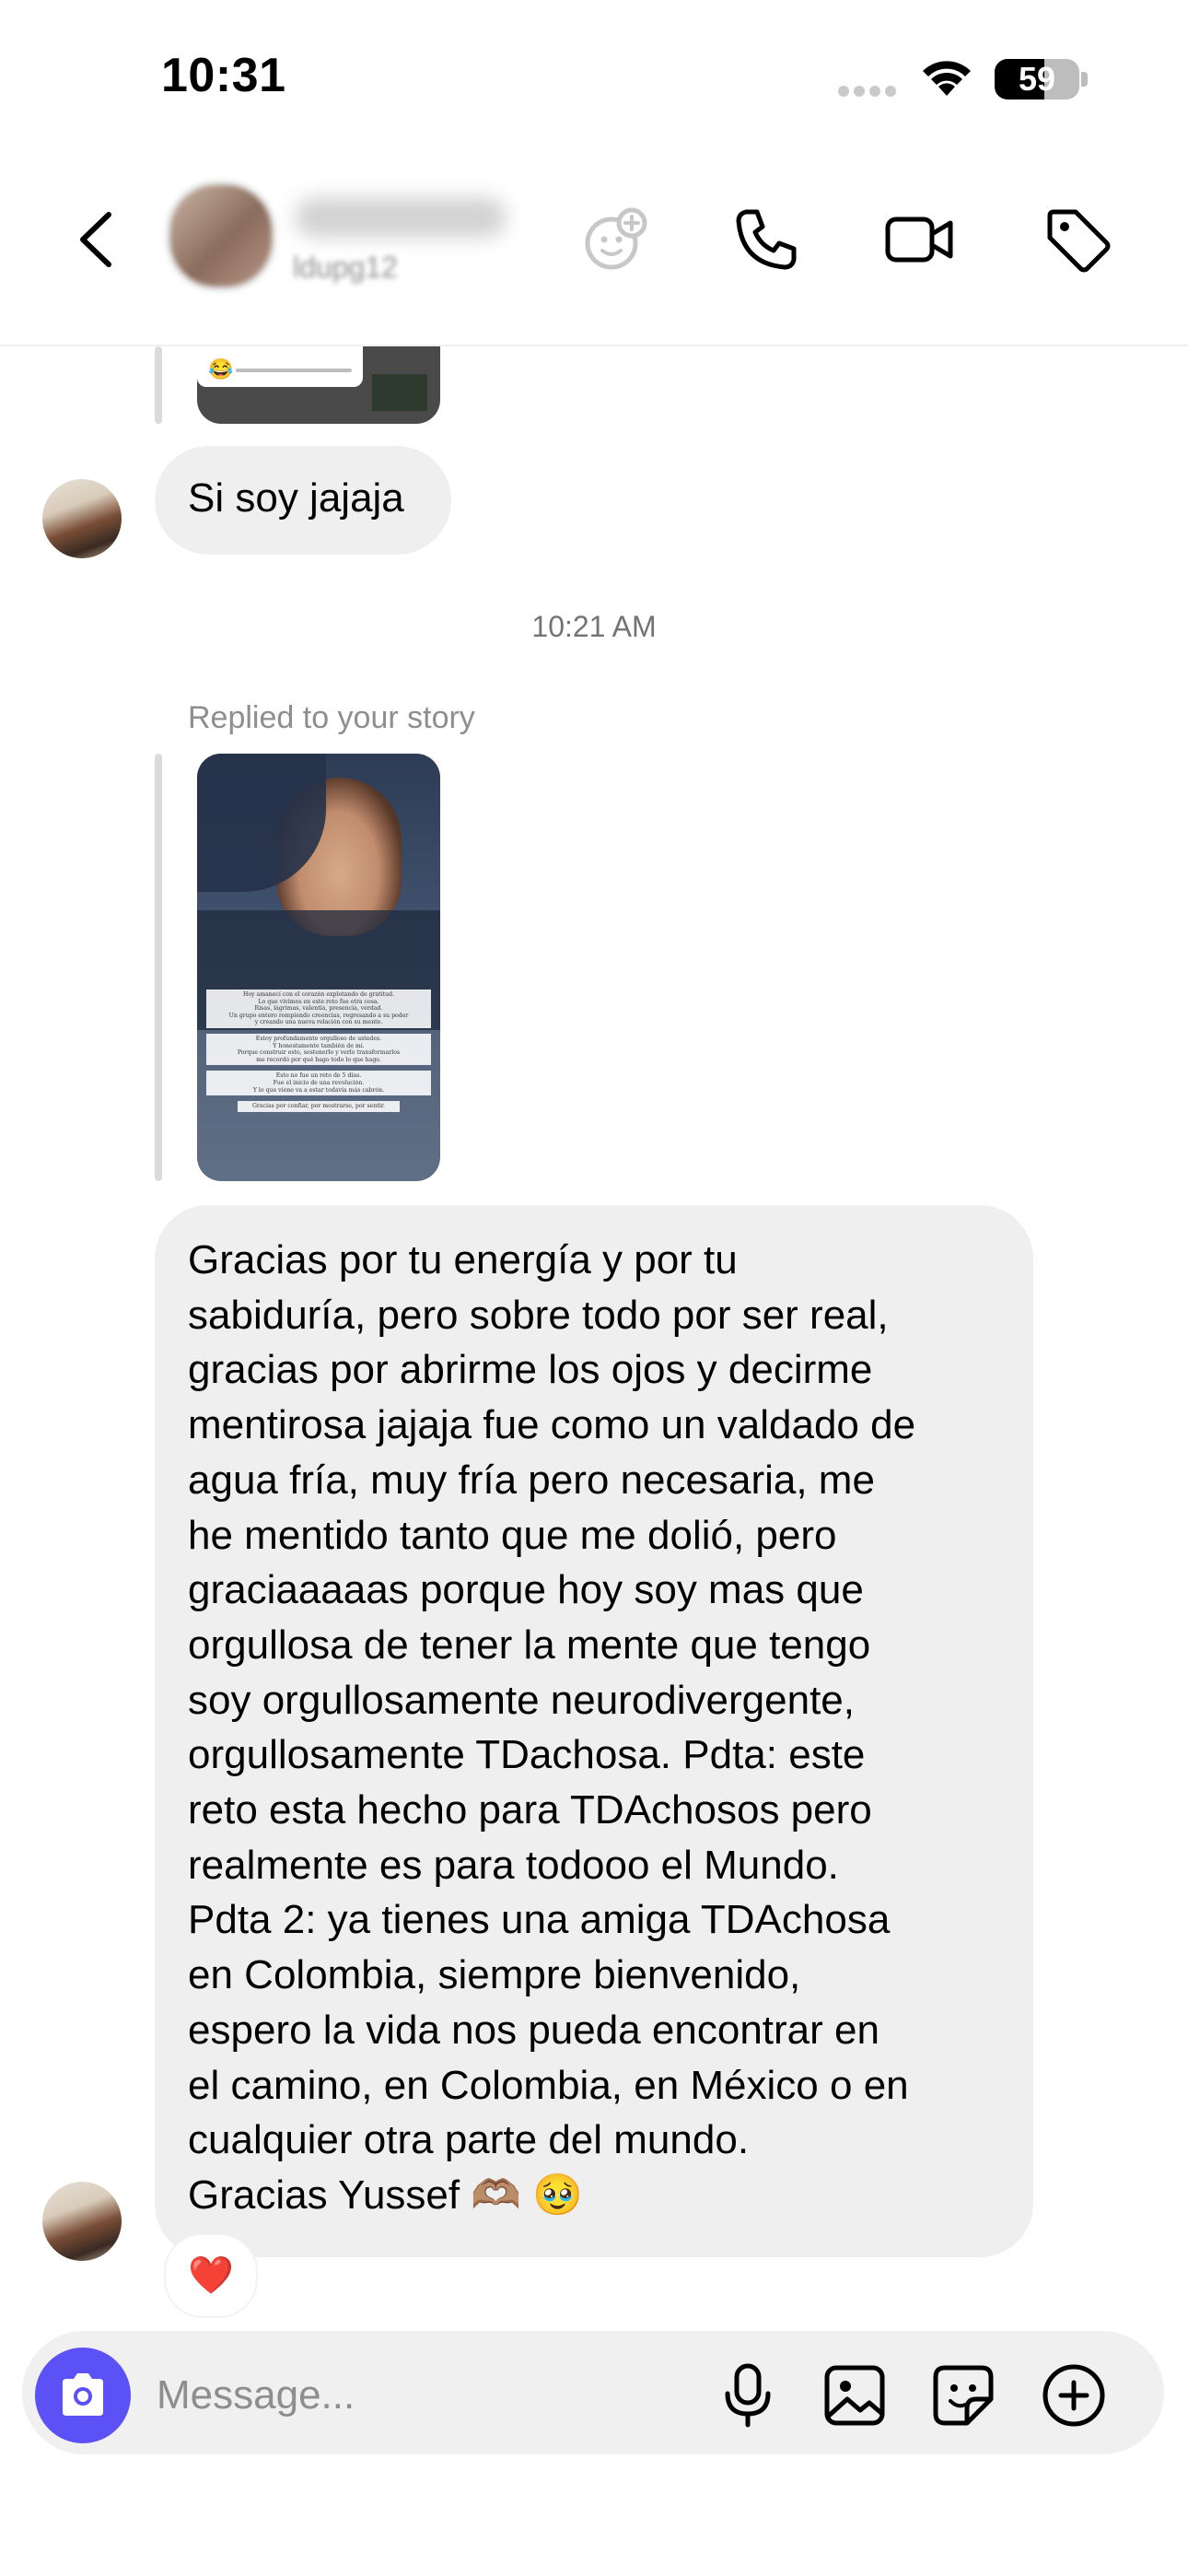 The width and height of the screenshot is (1188, 2576). What do you see at coordinates (552, 1425) in the screenshot?
I see `message-line: mentirosa jajaja fue como un valdado de` at bounding box center [552, 1425].